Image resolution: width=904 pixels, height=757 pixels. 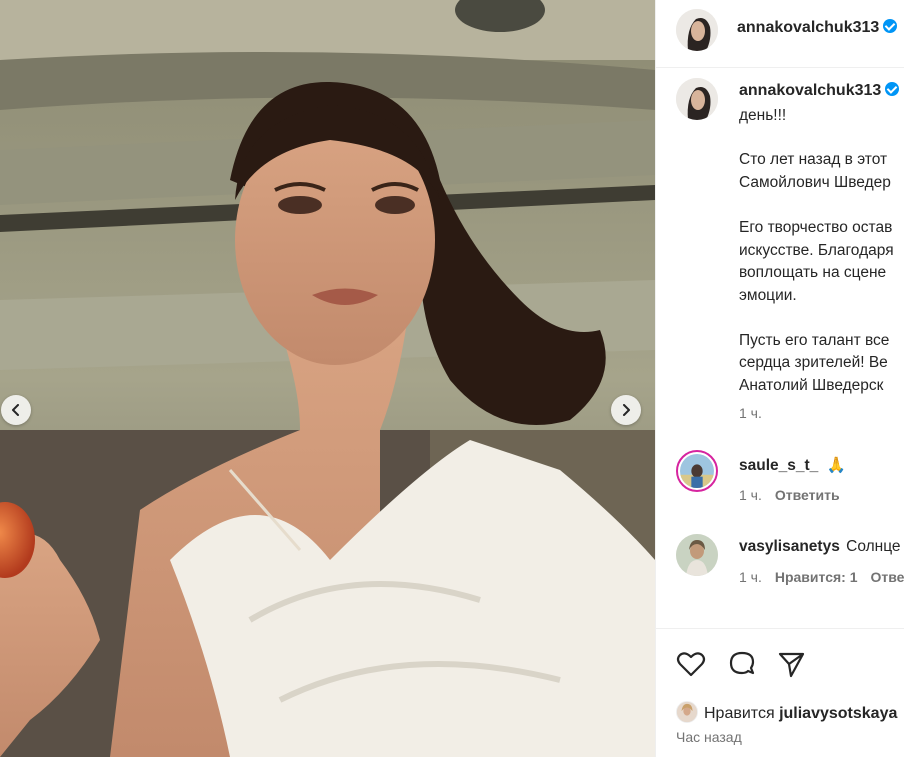 I want to click on caption-line: воплощать на сцене, so click(x=813, y=272).